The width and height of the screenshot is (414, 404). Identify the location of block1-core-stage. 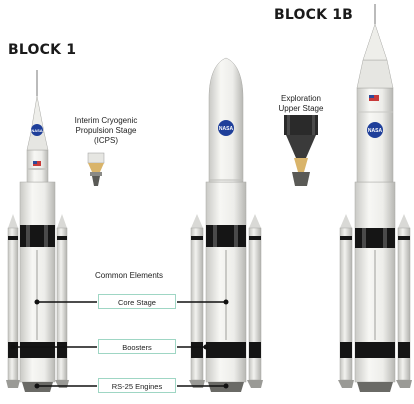
(37, 286).